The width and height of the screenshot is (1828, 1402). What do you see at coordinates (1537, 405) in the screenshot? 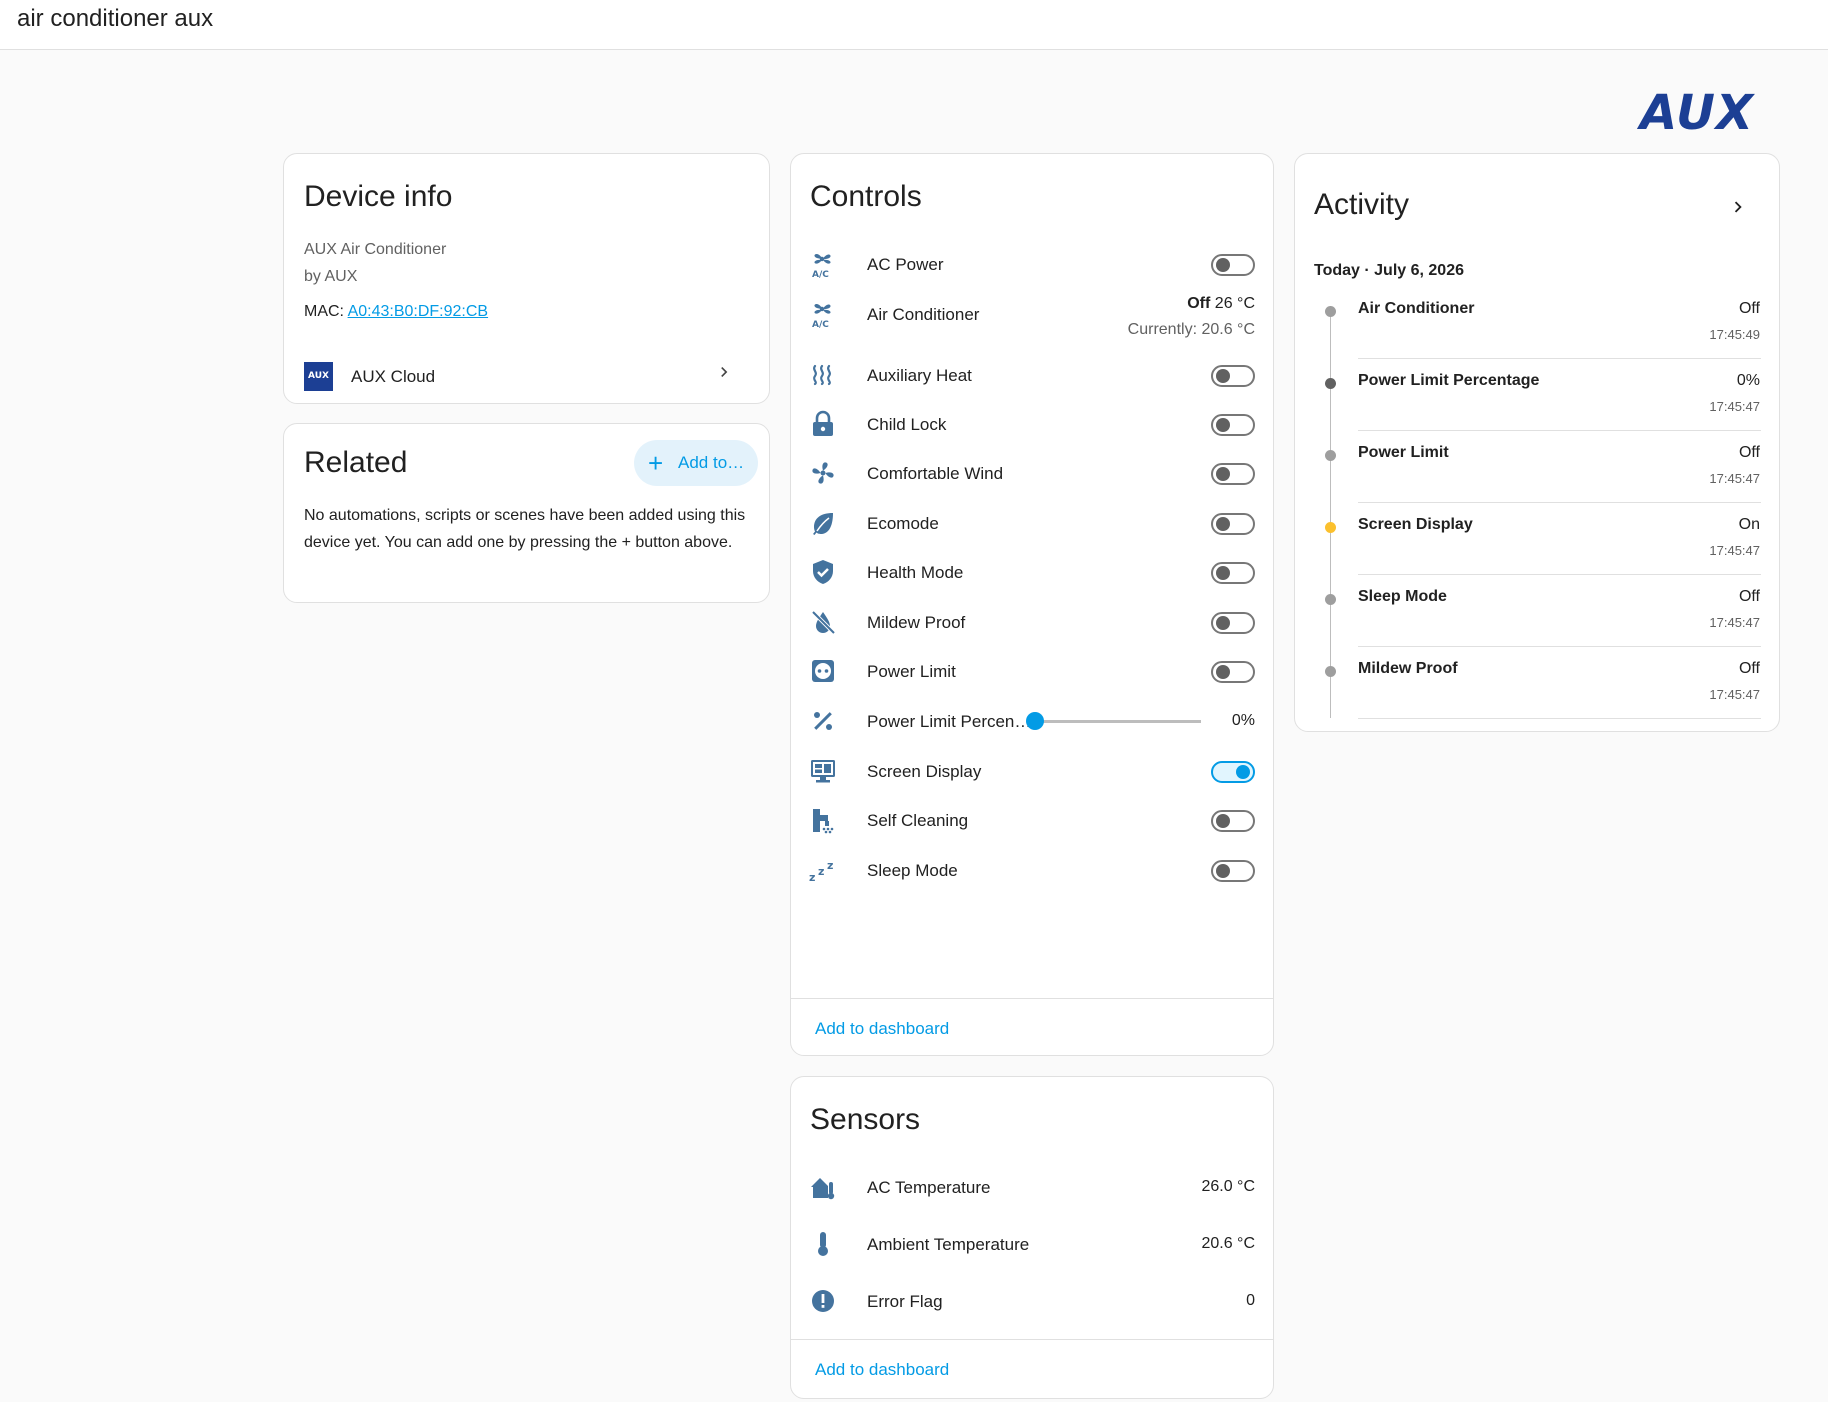
I see `activity-item: Power Limit Percentage 0% 17:45:47` at bounding box center [1537, 405].